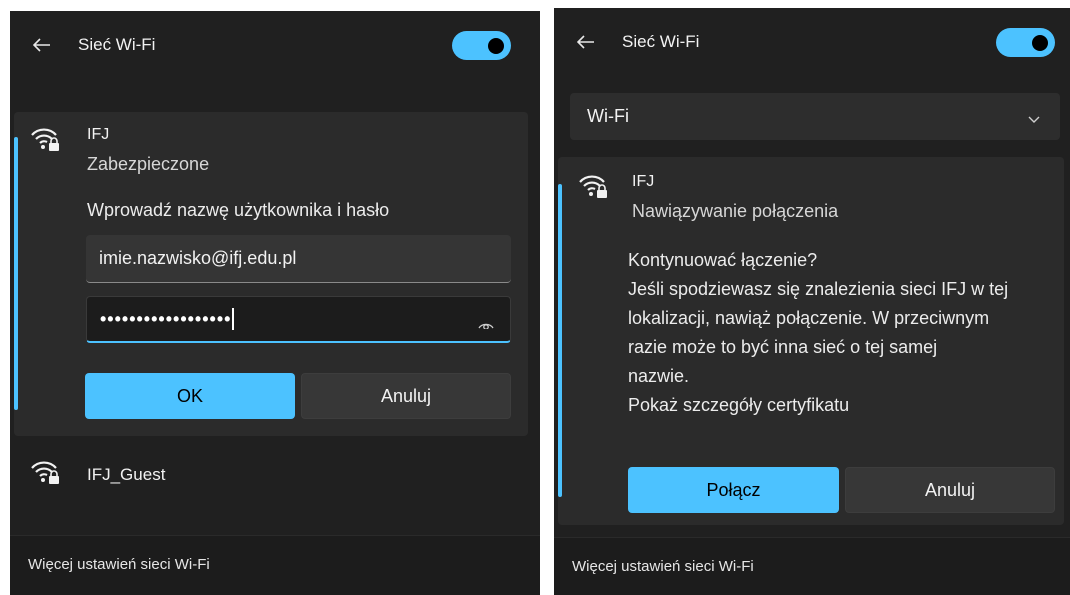 The height and width of the screenshot is (595, 1070). I want to click on credentials-prompt: Wprowadź nazwę użytkownika i hasło, so click(238, 210).